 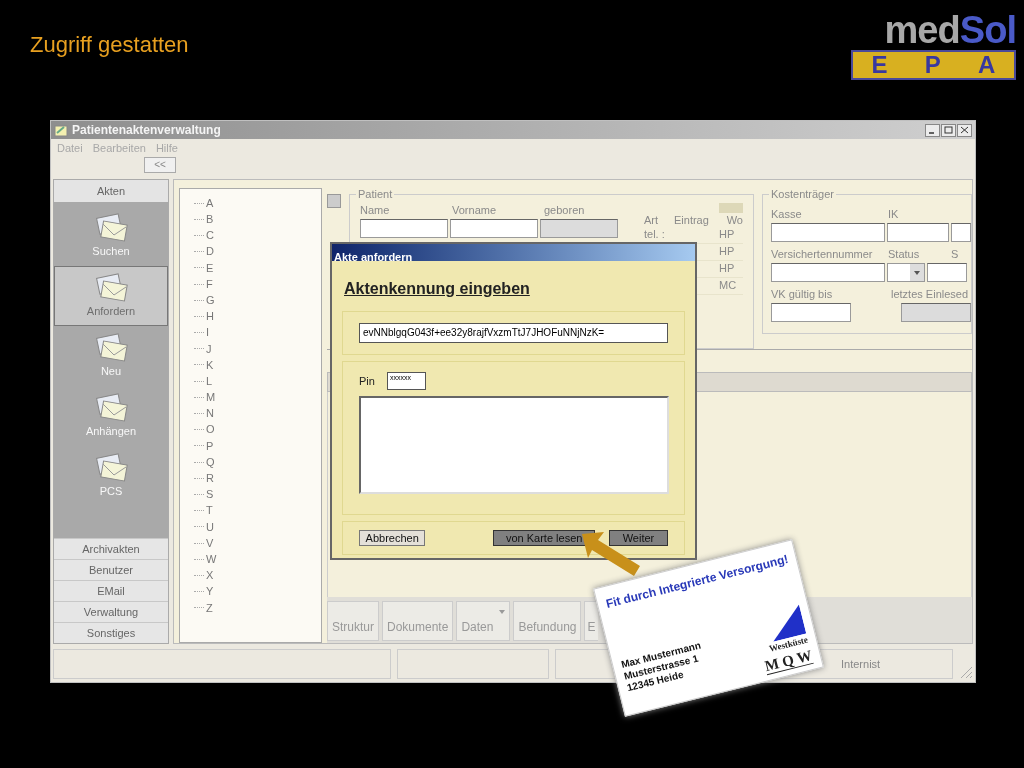 I want to click on logo: medSol E P A, so click(x=936, y=40).